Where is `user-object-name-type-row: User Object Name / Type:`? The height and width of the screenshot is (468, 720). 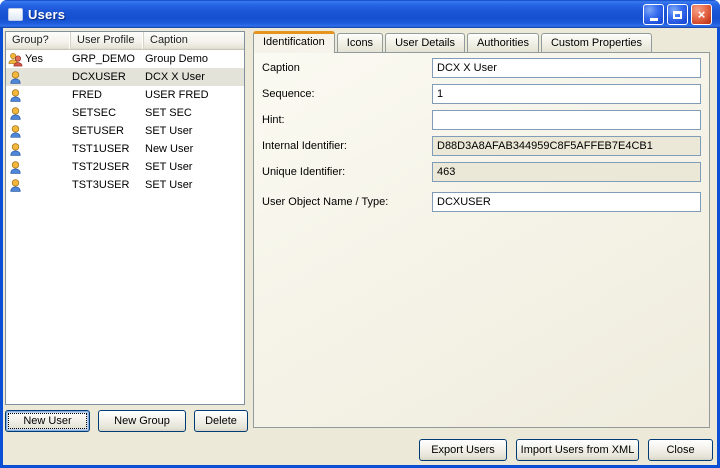
user-object-name-type-row: User Object Name / Type: is located at coordinates (481, 202).